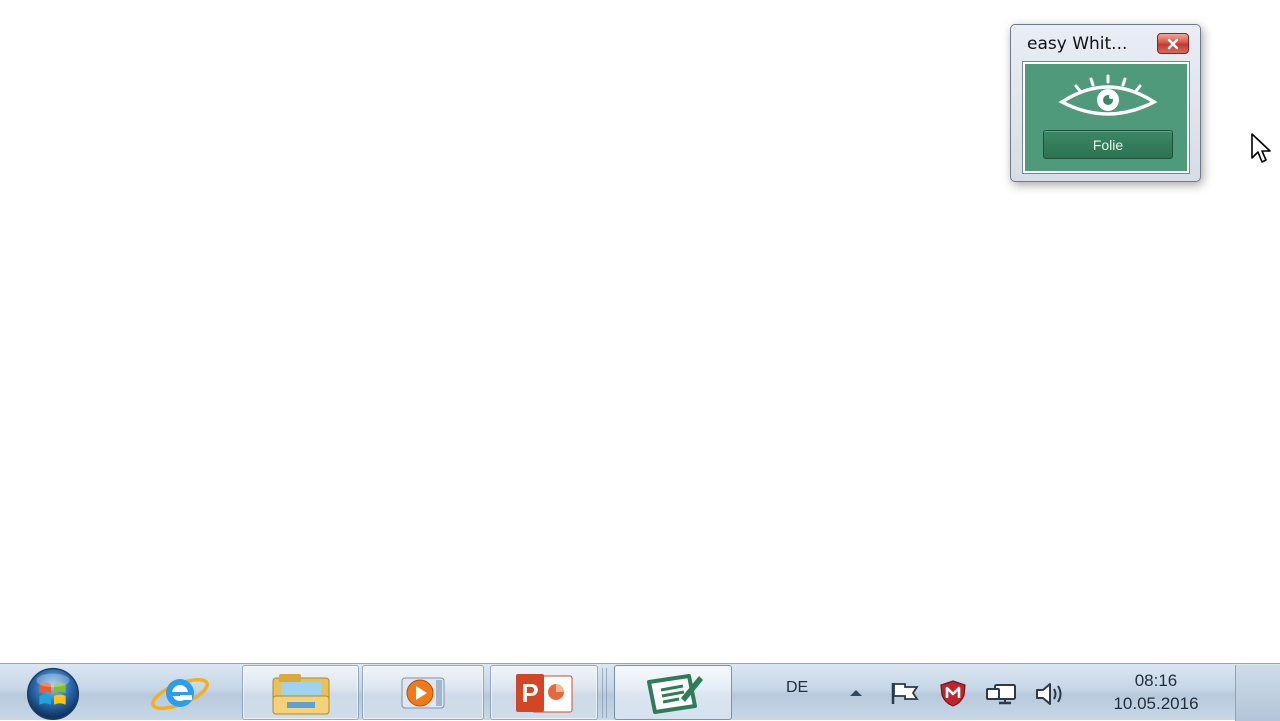 This screenshot has height=721, width=1280. I want to click on close-icon, so click(1173, 43).